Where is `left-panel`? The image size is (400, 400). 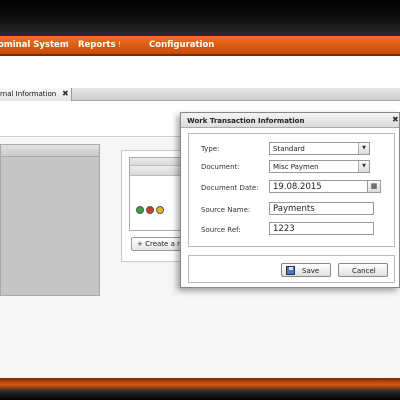 left-panel is located at coordinates (50, 220).